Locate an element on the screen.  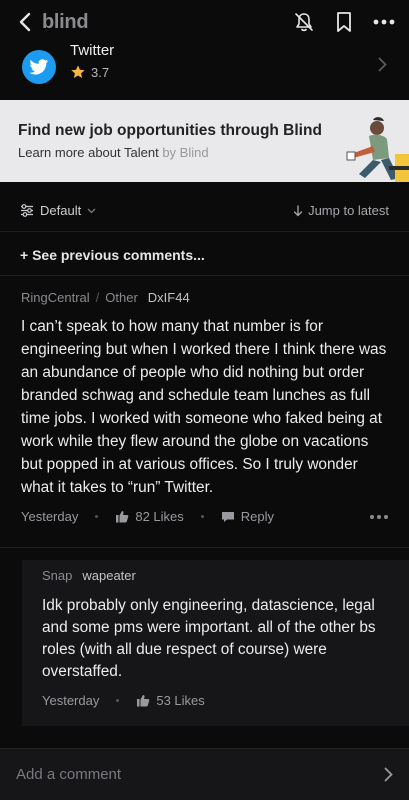
jump-to-latest-button: Jump to latest is located at coordinates (341, 210).